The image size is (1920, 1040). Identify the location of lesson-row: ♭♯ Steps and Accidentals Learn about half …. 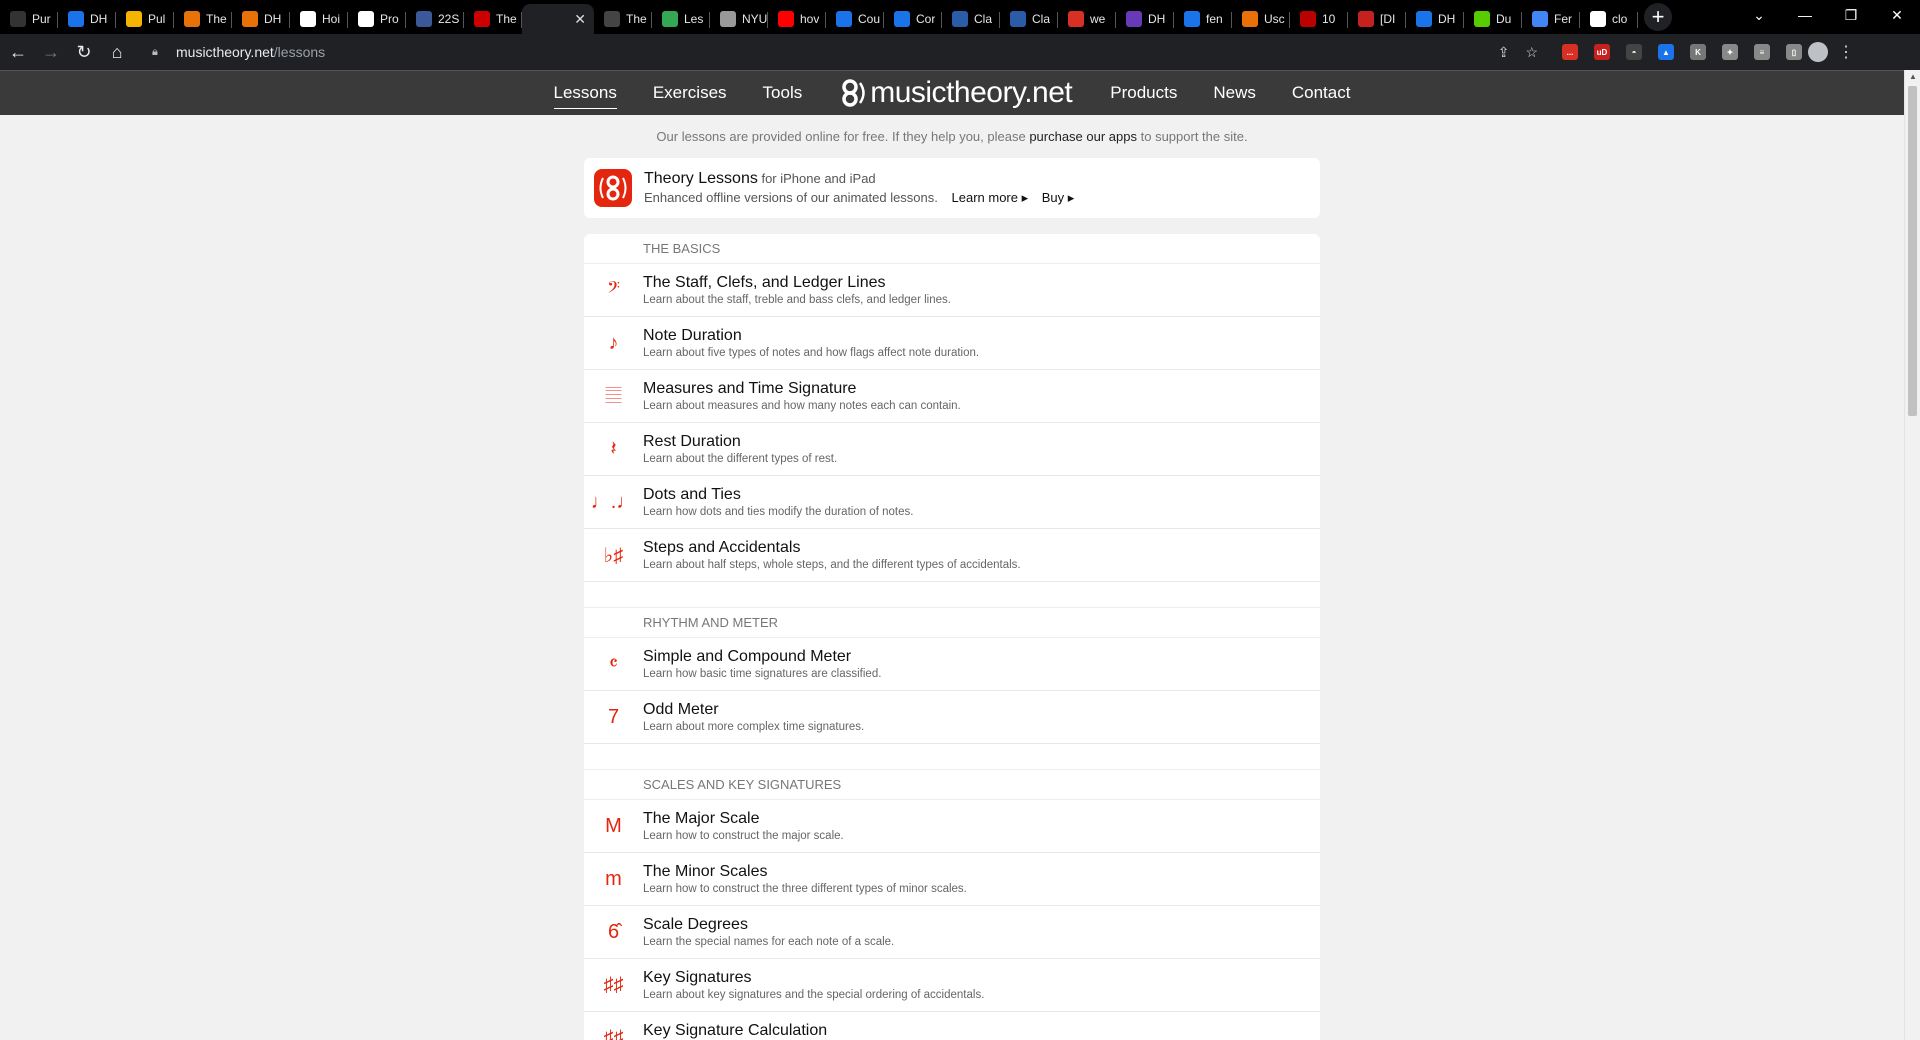
(952, 555).